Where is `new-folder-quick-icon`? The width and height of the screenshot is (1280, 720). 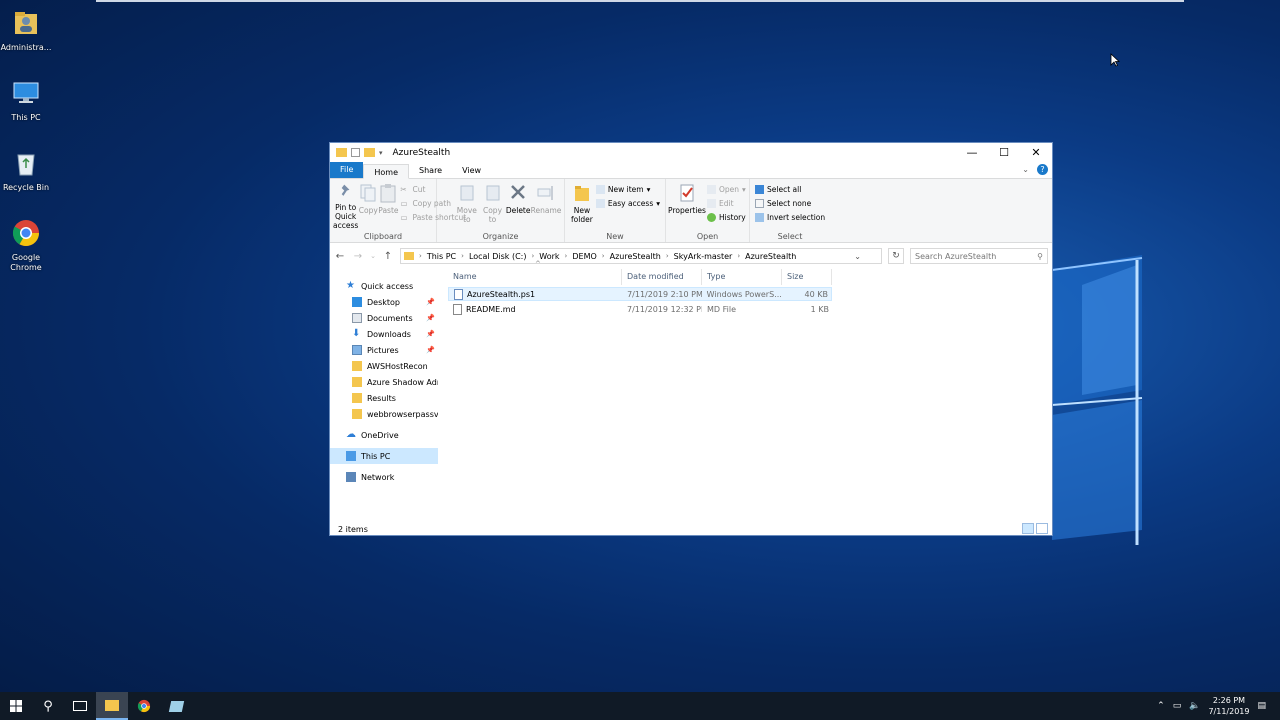 new-folder-quick-icon is located at coordinates (369, 152).